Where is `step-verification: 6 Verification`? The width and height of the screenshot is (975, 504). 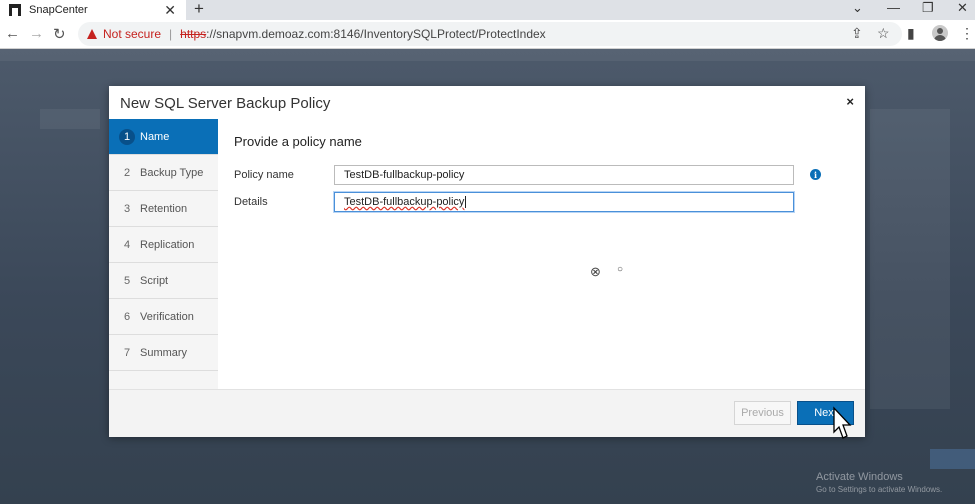 step-verification: 6 Verification is located at coordinates (163, 317).